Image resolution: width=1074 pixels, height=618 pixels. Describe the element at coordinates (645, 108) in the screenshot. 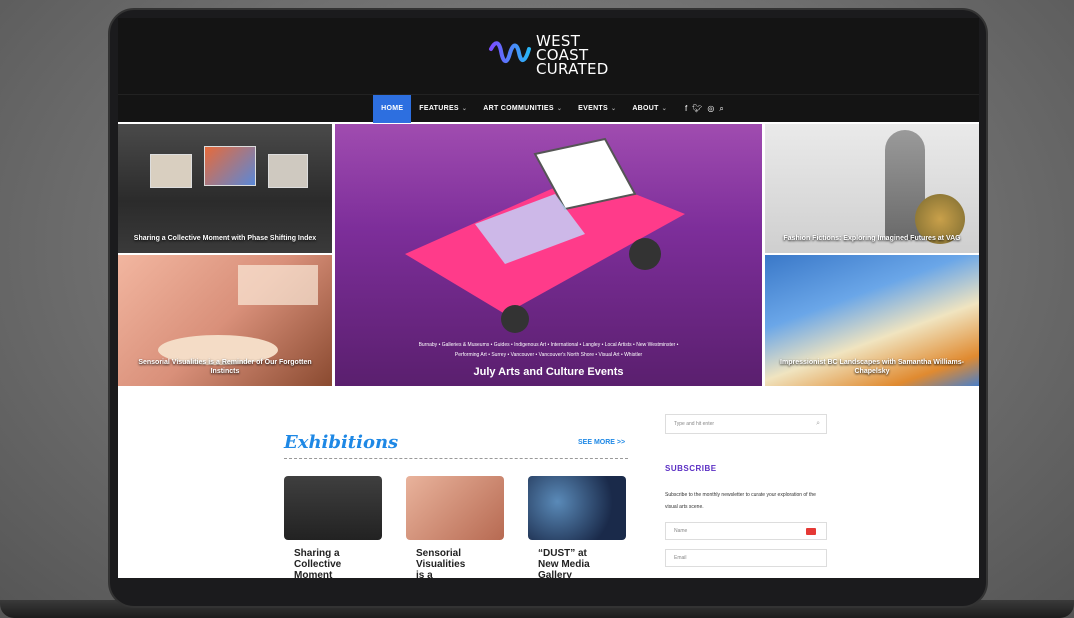

I see `nav-about-label: ABOUT` at that location.